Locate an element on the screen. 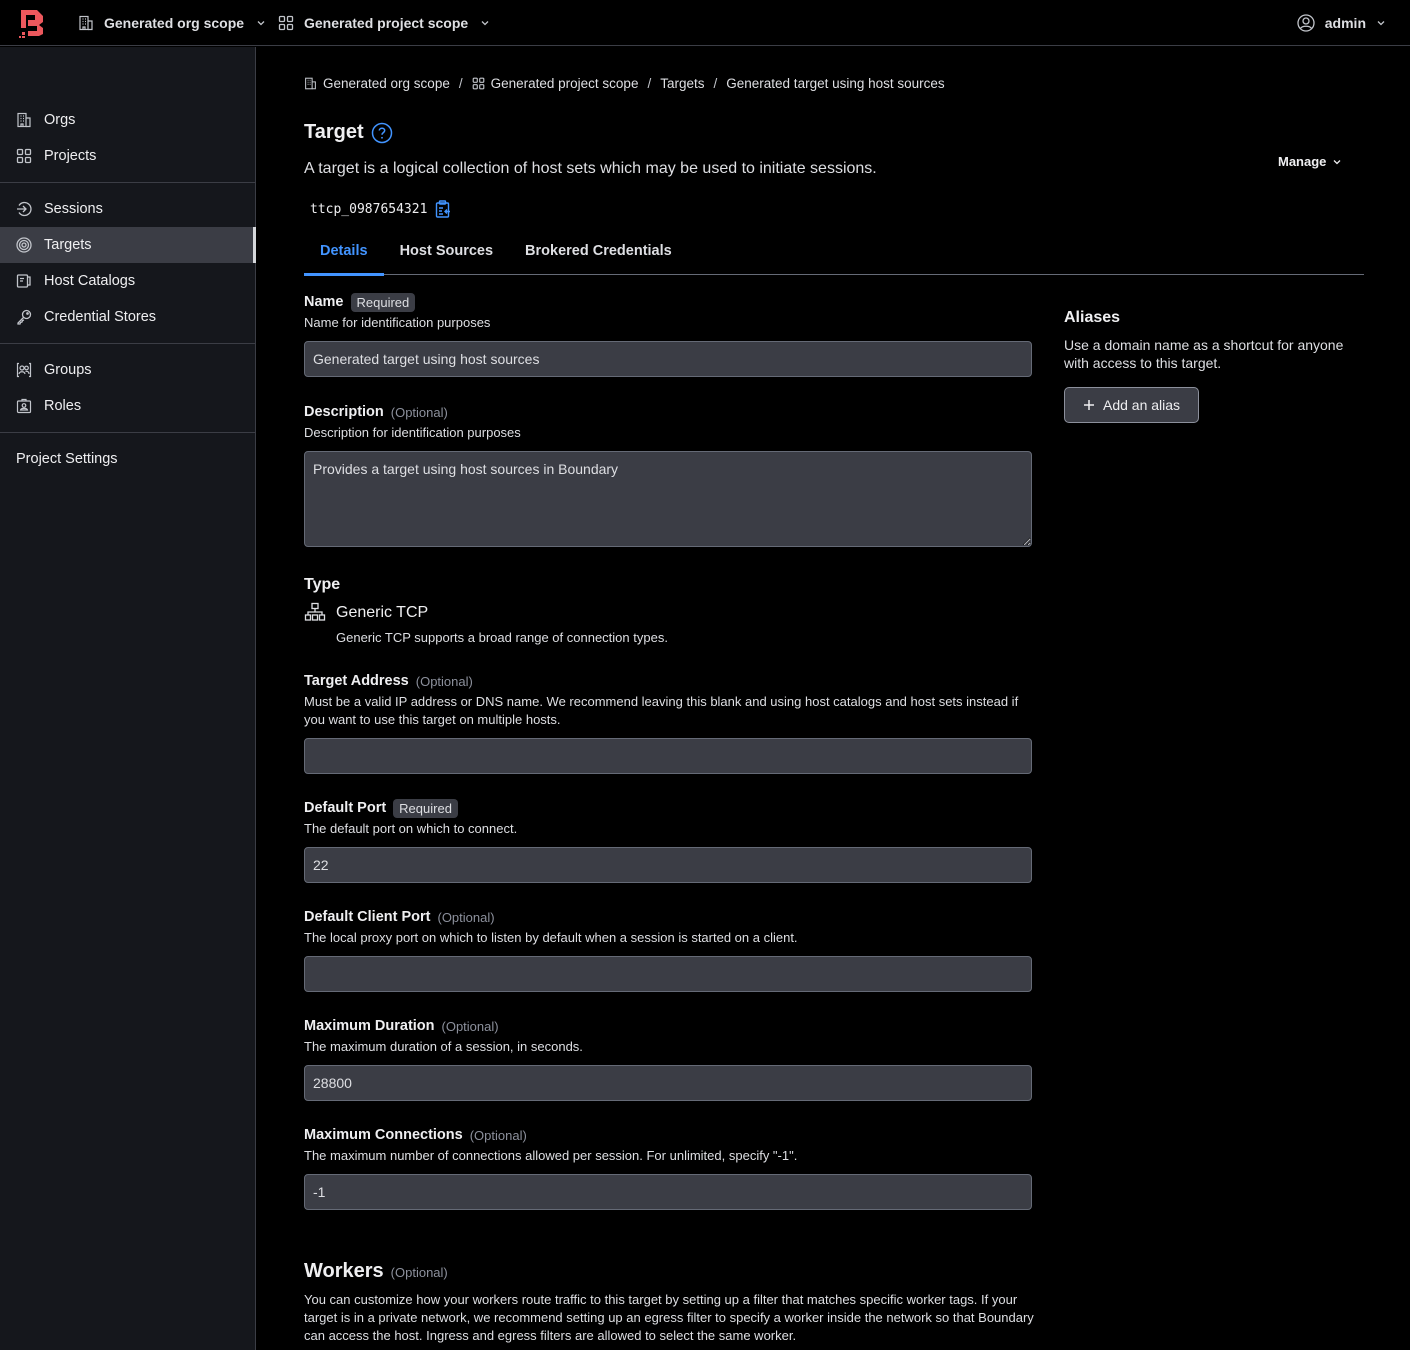  entry-point-icon is located at coordinates (24, 209).